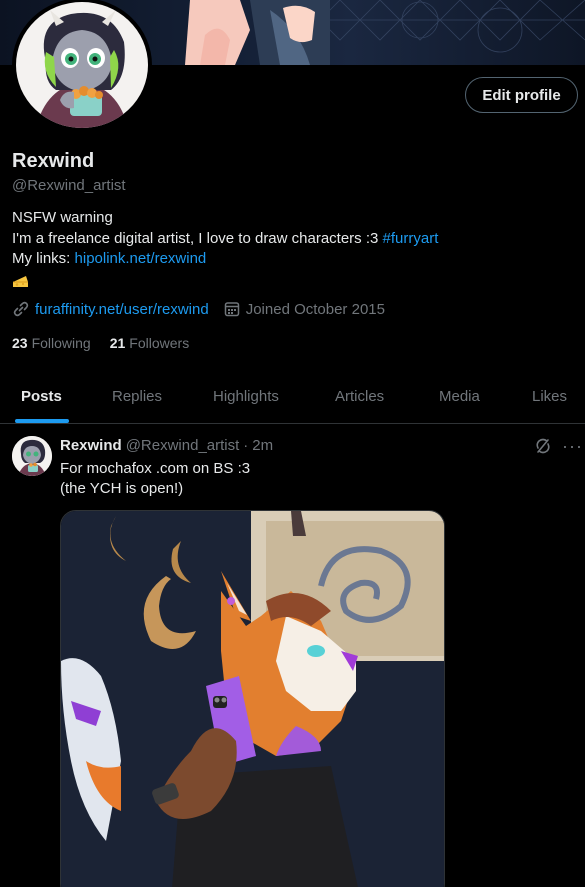  Describe the element at coordinates (20, 281) in the screenshot. I see `cheese-emoji-icon` at that location.